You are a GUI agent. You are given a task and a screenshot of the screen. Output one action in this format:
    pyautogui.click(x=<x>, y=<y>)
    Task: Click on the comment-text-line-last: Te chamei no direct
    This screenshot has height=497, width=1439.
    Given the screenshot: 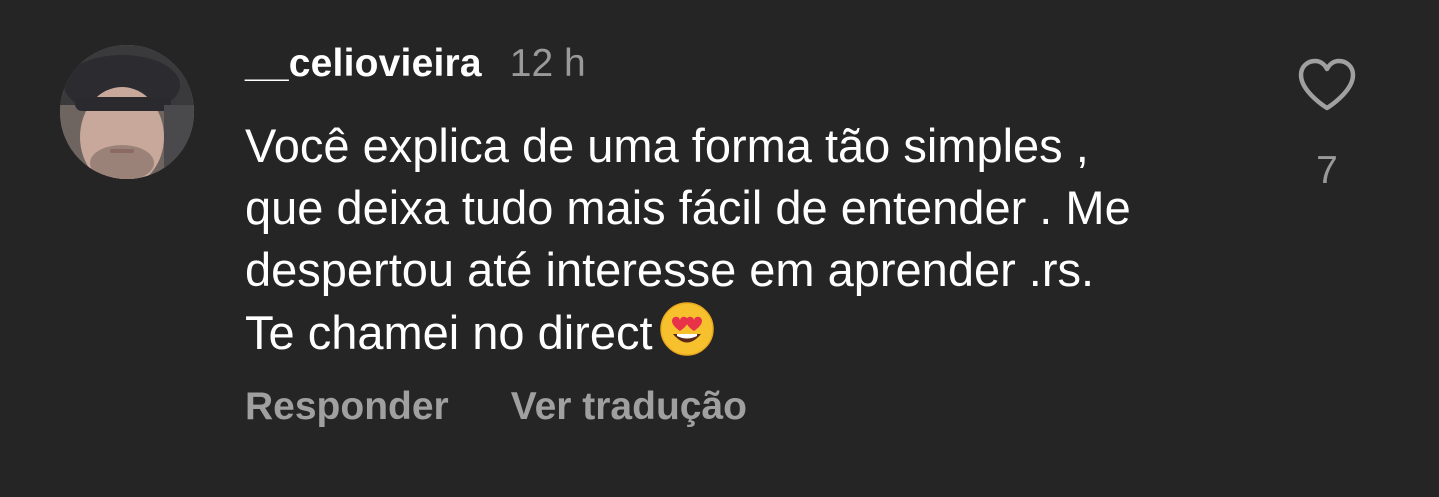 What is the action you would take?
    pyautogui.click(x=755, y=336)
    